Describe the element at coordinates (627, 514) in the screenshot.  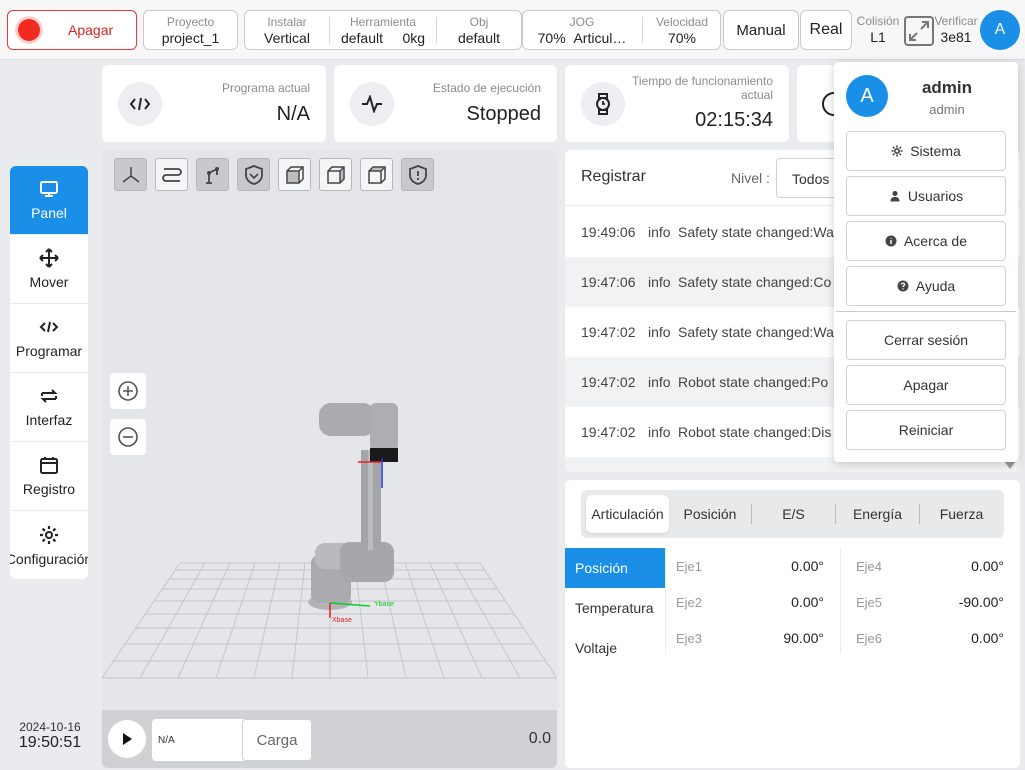
I see `tab-joint: Articulación` at that location.